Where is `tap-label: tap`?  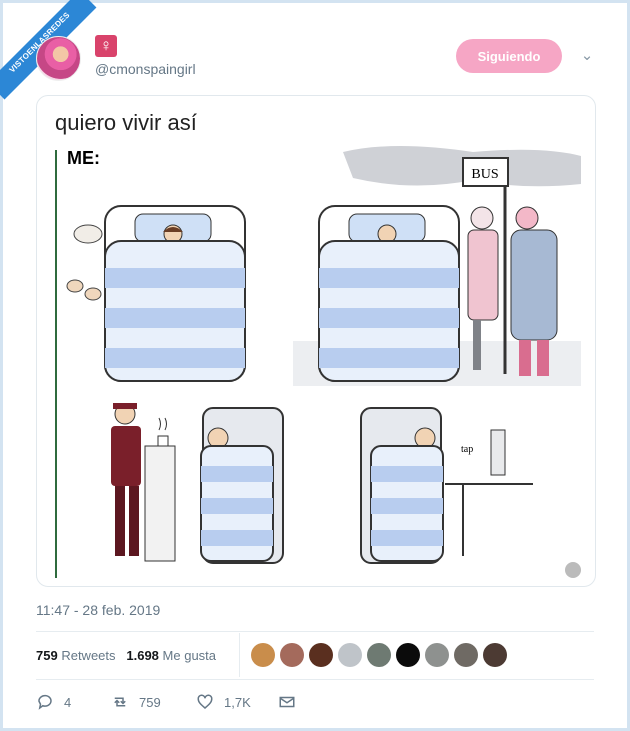
tap-label: tap is located at coordinates (467, 449).